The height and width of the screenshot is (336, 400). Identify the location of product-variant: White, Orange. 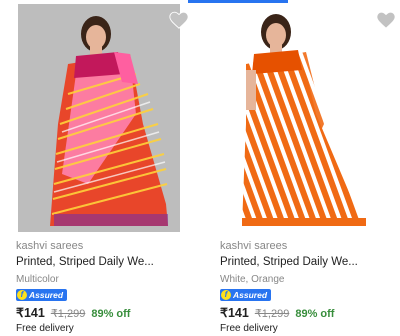
(252, 279).